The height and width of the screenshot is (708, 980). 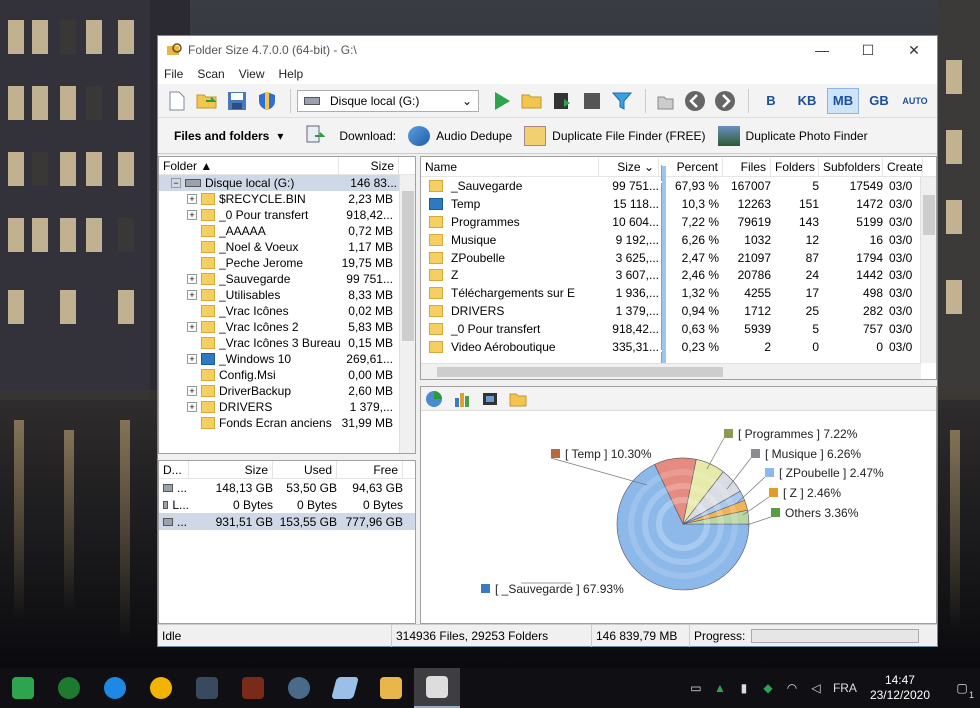 I want to click on taskbar-app-eraser, so click(x=345, y=688).